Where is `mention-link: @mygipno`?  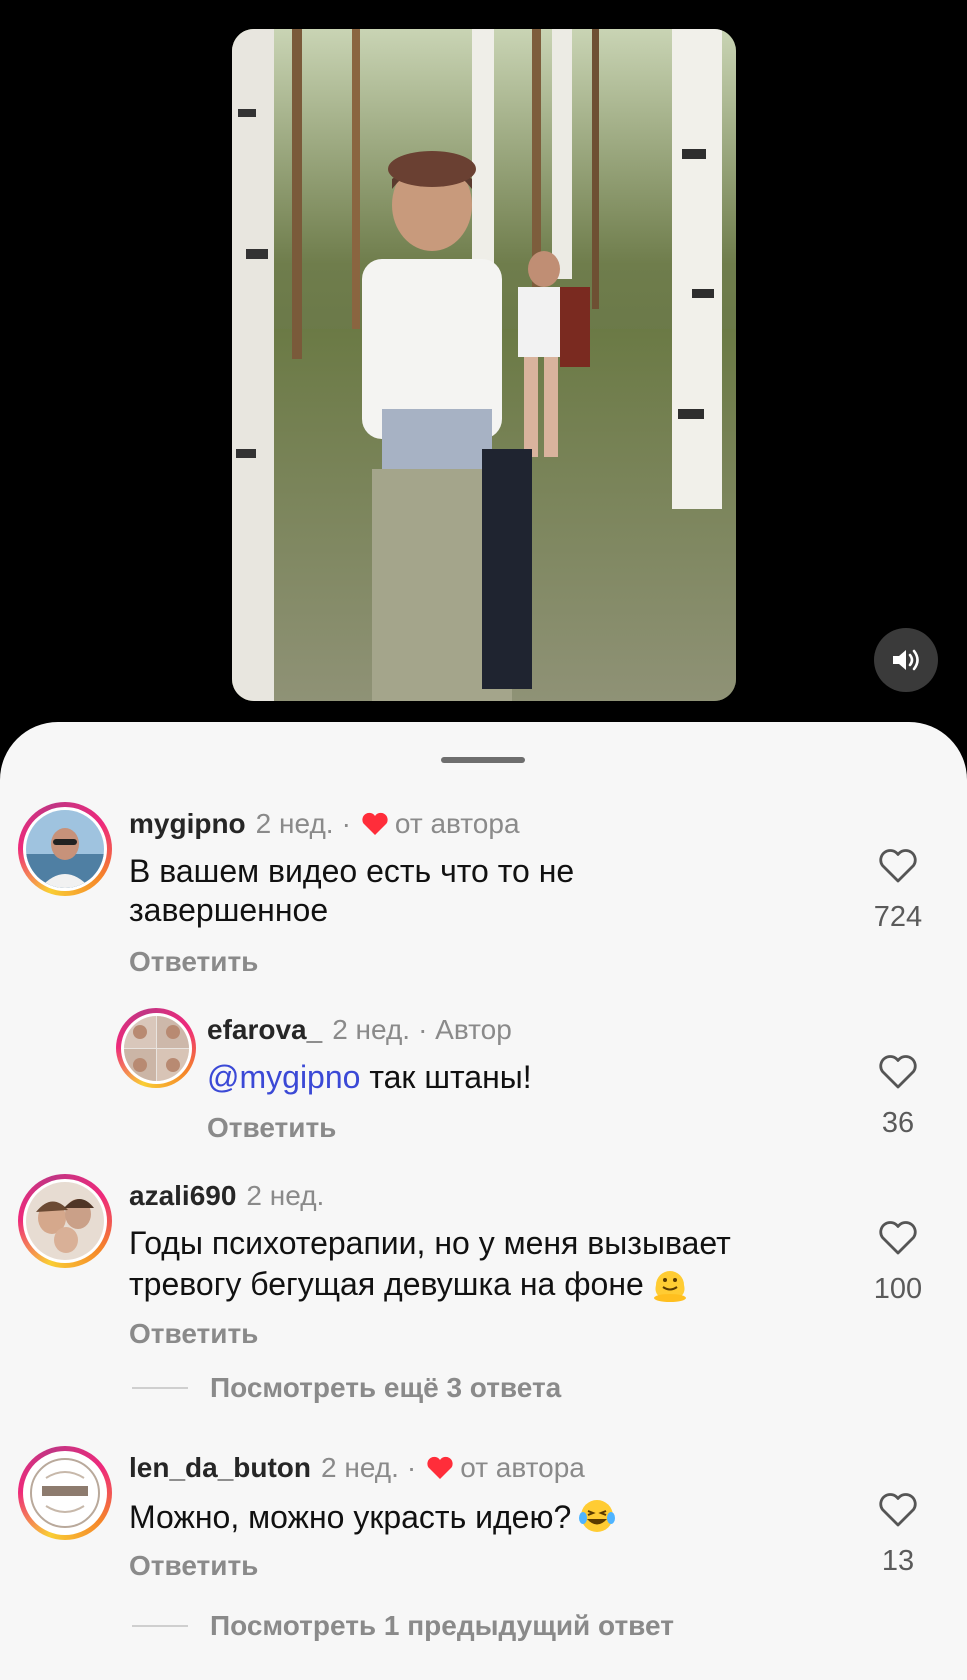 mention-link: @mygipno is located at coordinates (283, 1077).